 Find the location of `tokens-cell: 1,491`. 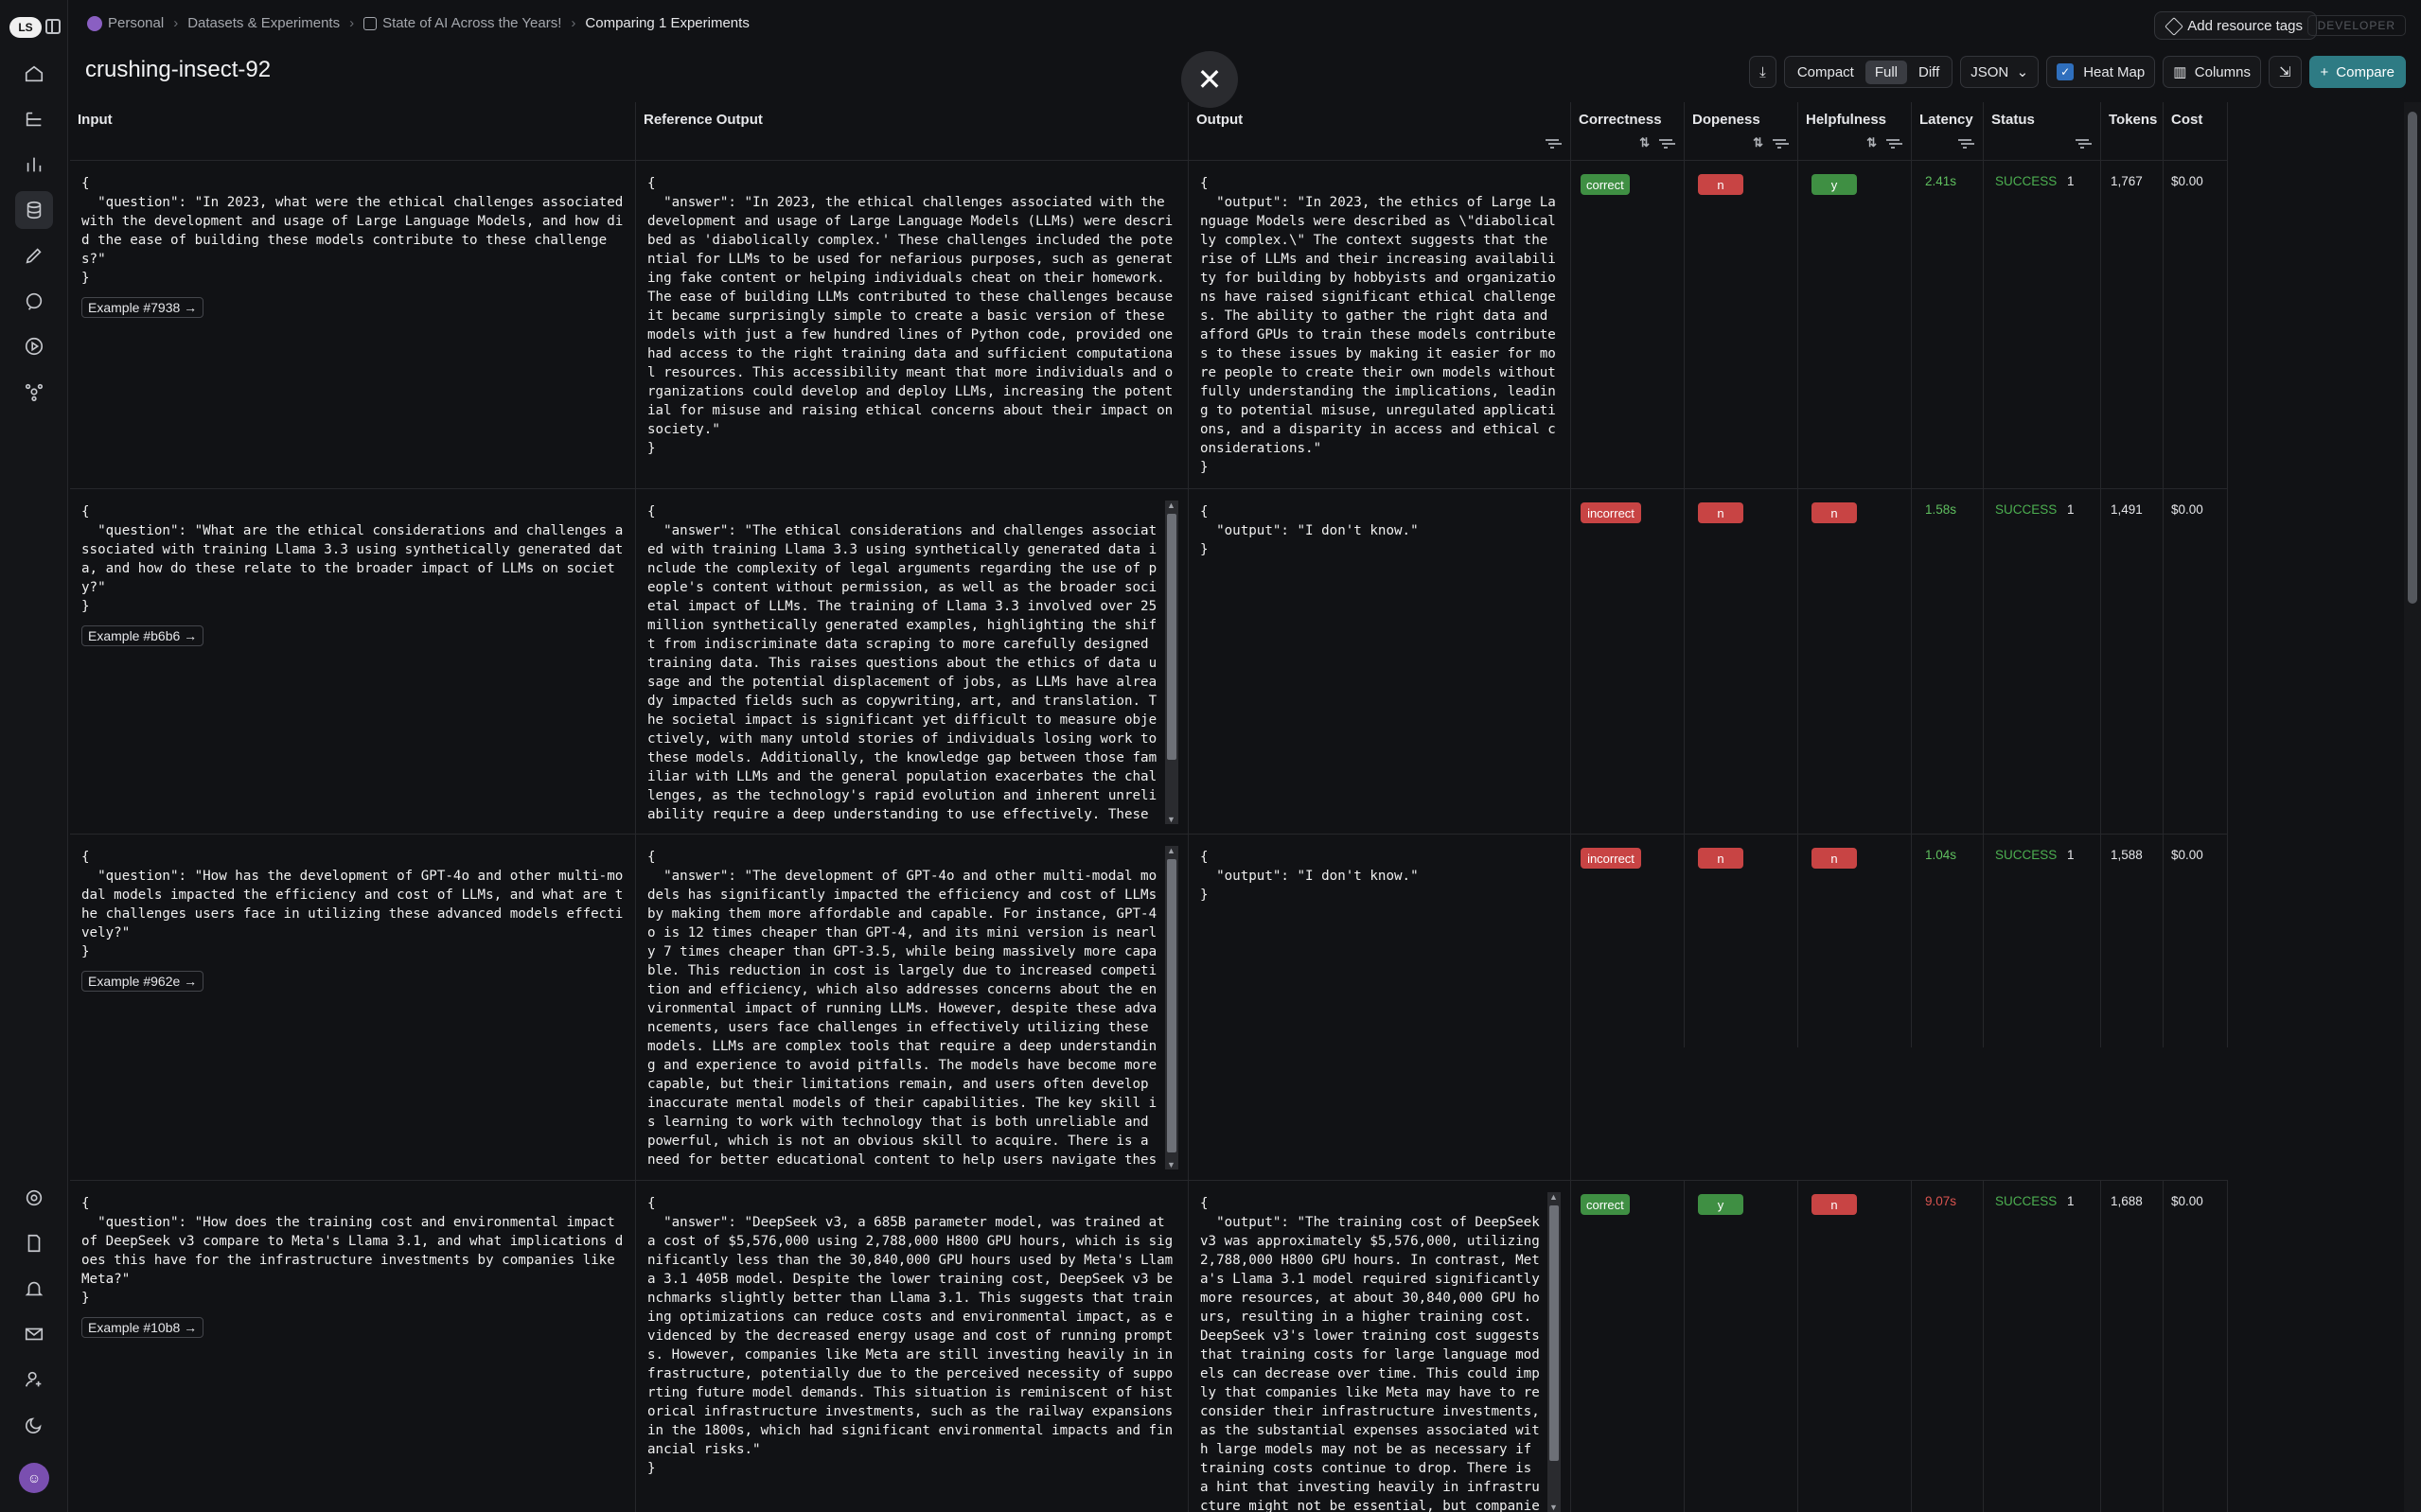

tokens-cell: 1,491 is located at coordinates (2132, 662).